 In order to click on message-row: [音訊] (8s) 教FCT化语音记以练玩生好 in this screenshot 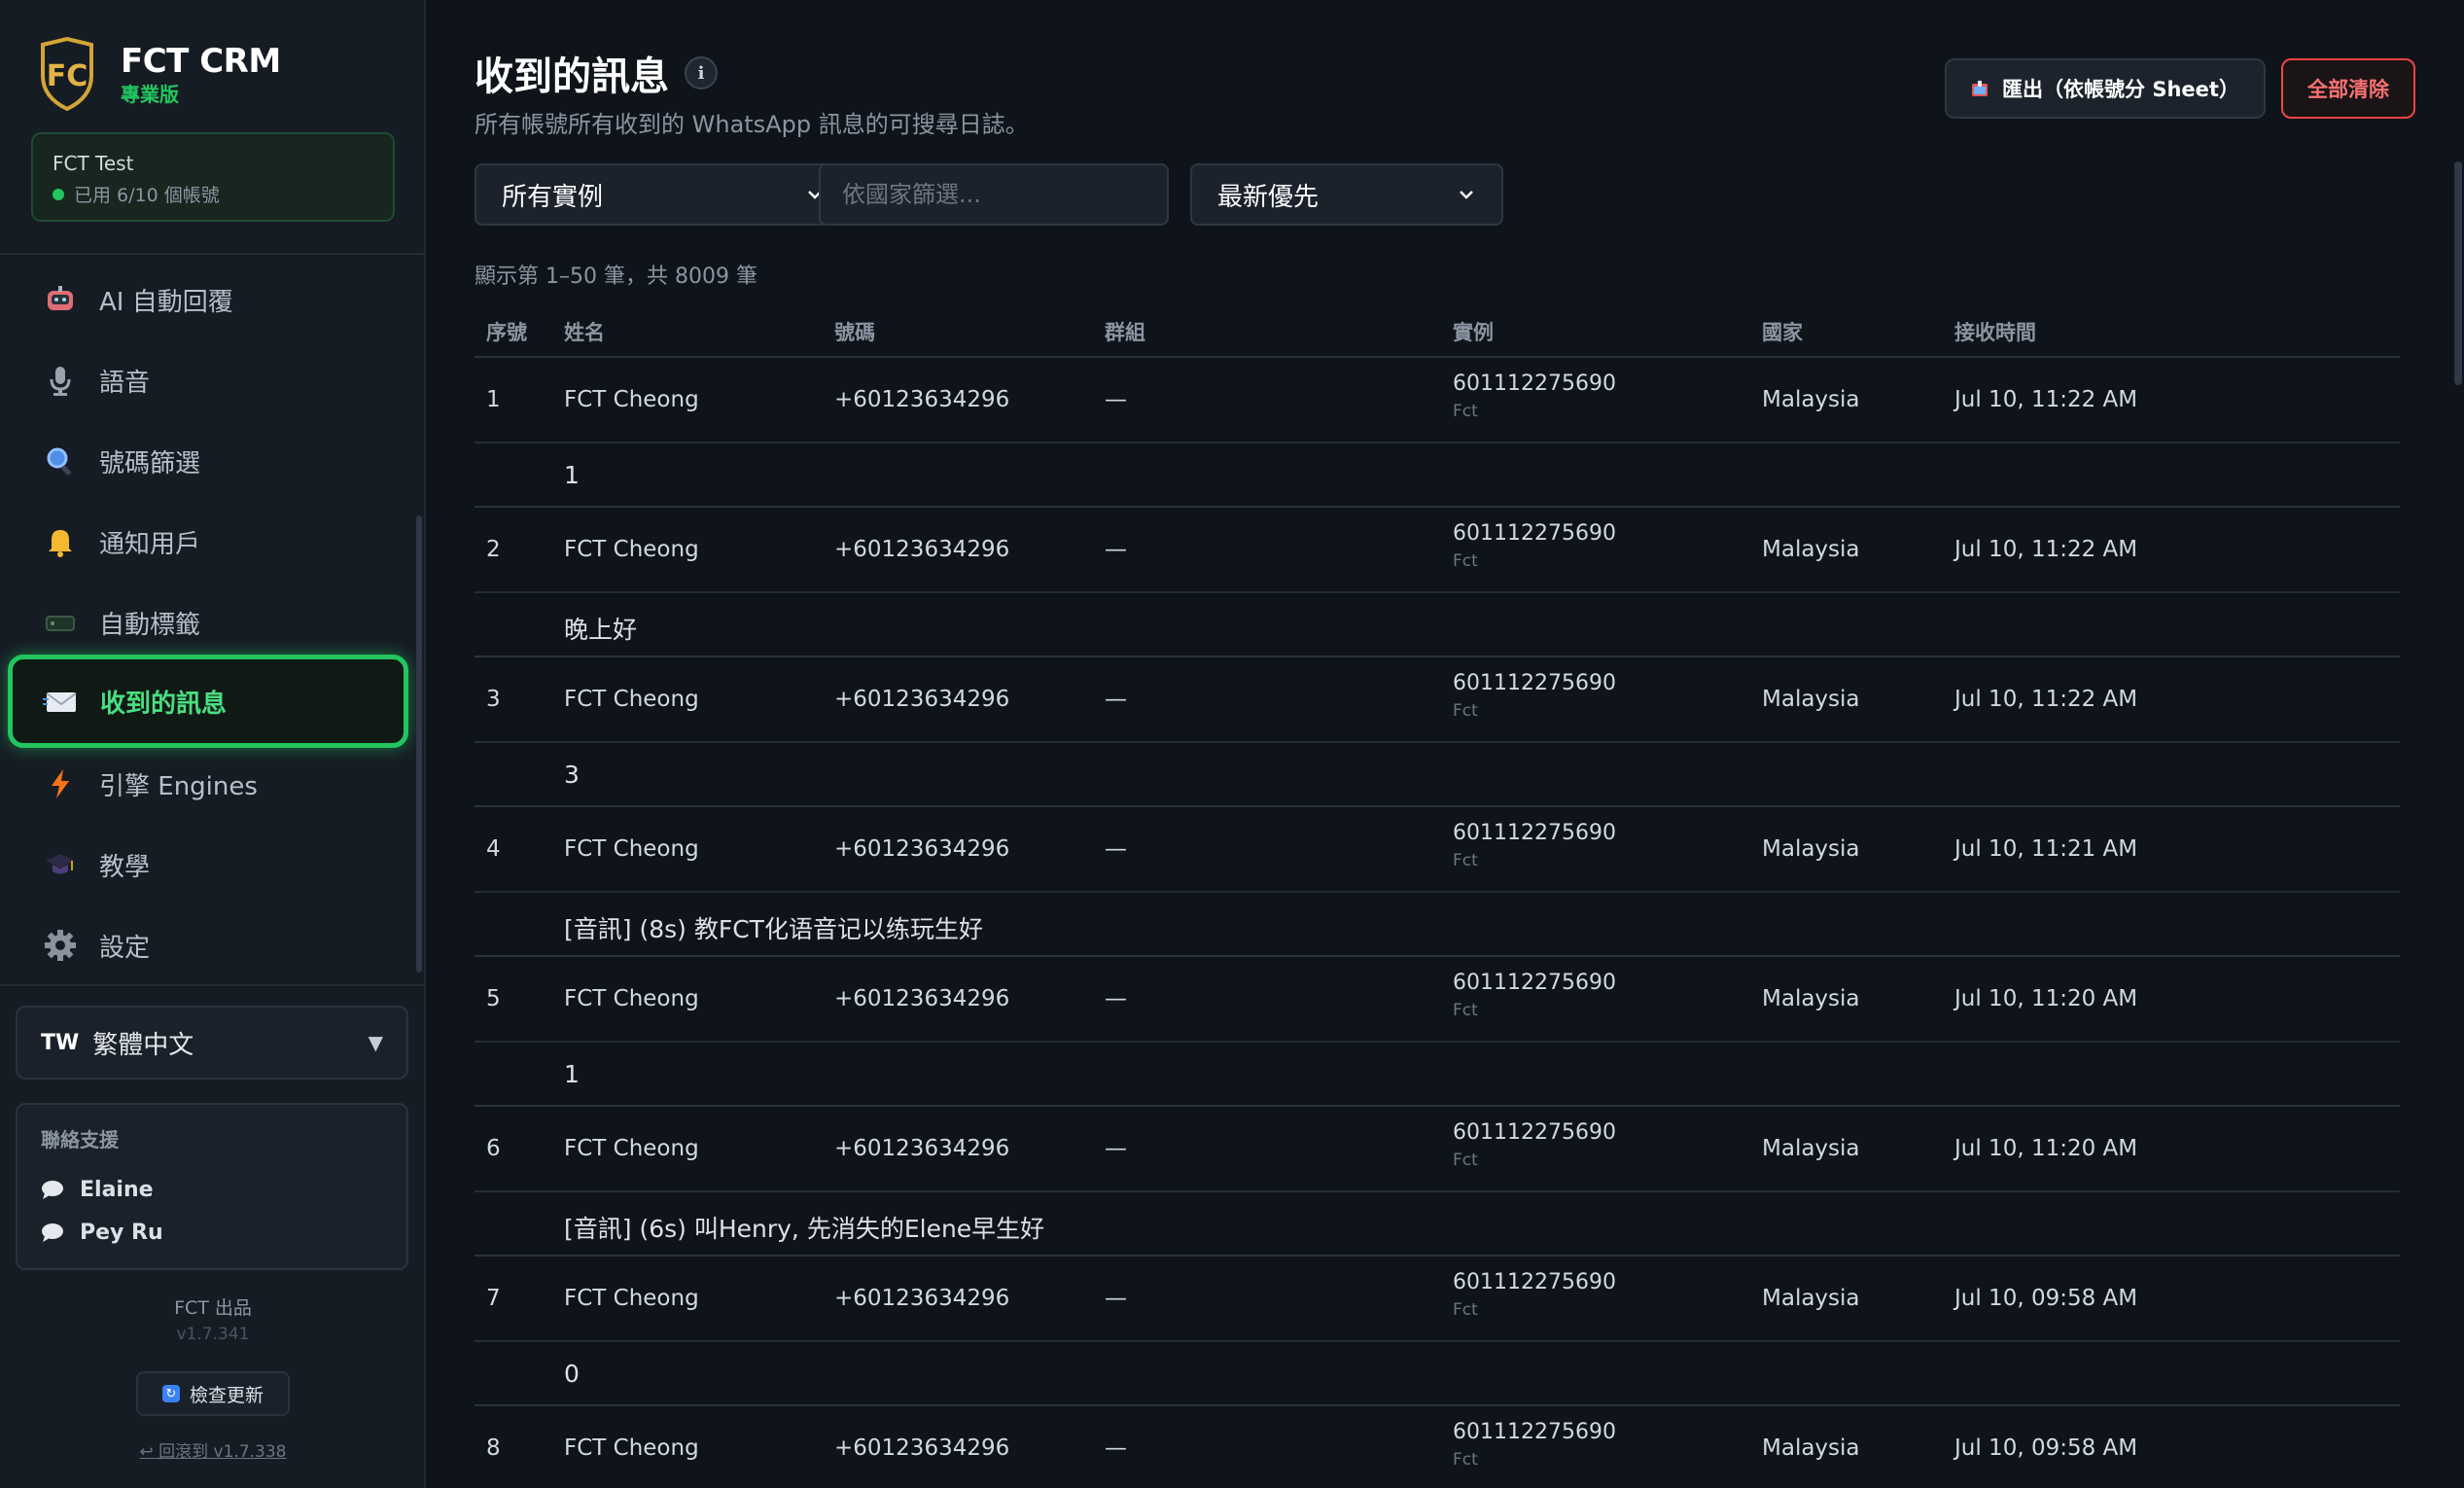, I will do `click(1437, 925)`.